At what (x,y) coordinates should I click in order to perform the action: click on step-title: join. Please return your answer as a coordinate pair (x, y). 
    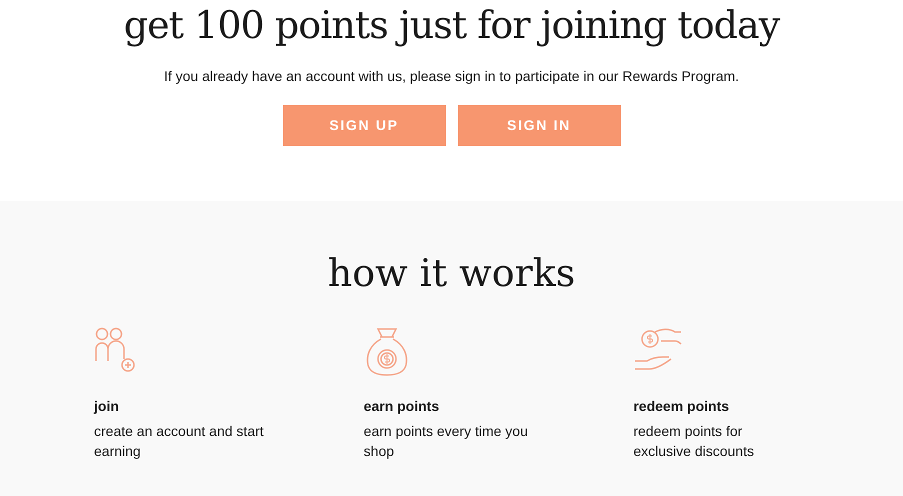
    Looking at the image, I should click on (107, 406).